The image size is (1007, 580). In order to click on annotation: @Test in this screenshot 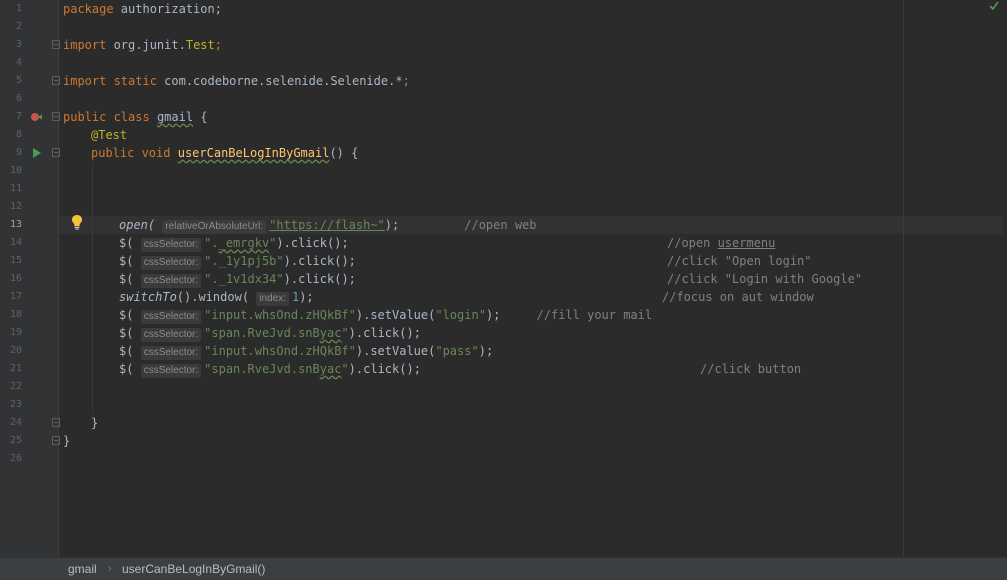, I will do `click(109, 135)`.